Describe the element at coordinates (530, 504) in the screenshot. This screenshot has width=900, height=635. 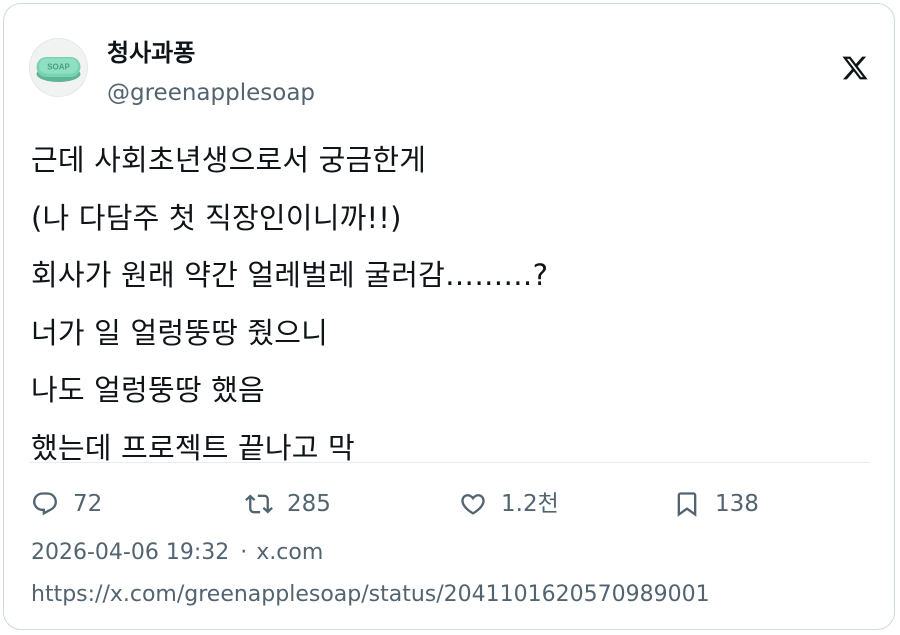
I see `like-count: 1.2천` at that location.